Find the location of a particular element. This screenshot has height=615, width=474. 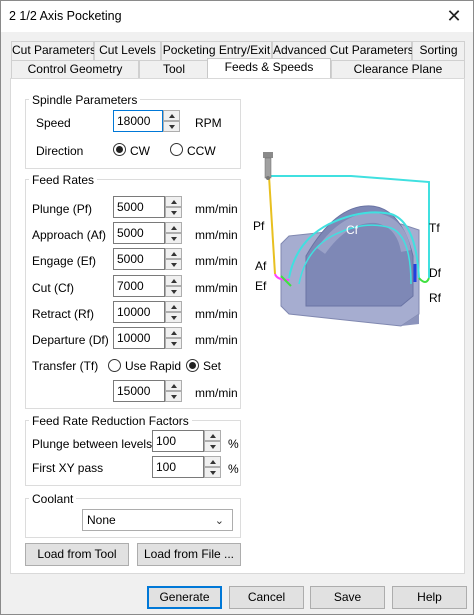

first-xy-pass-unit: % is located at coordinates (233, 469).